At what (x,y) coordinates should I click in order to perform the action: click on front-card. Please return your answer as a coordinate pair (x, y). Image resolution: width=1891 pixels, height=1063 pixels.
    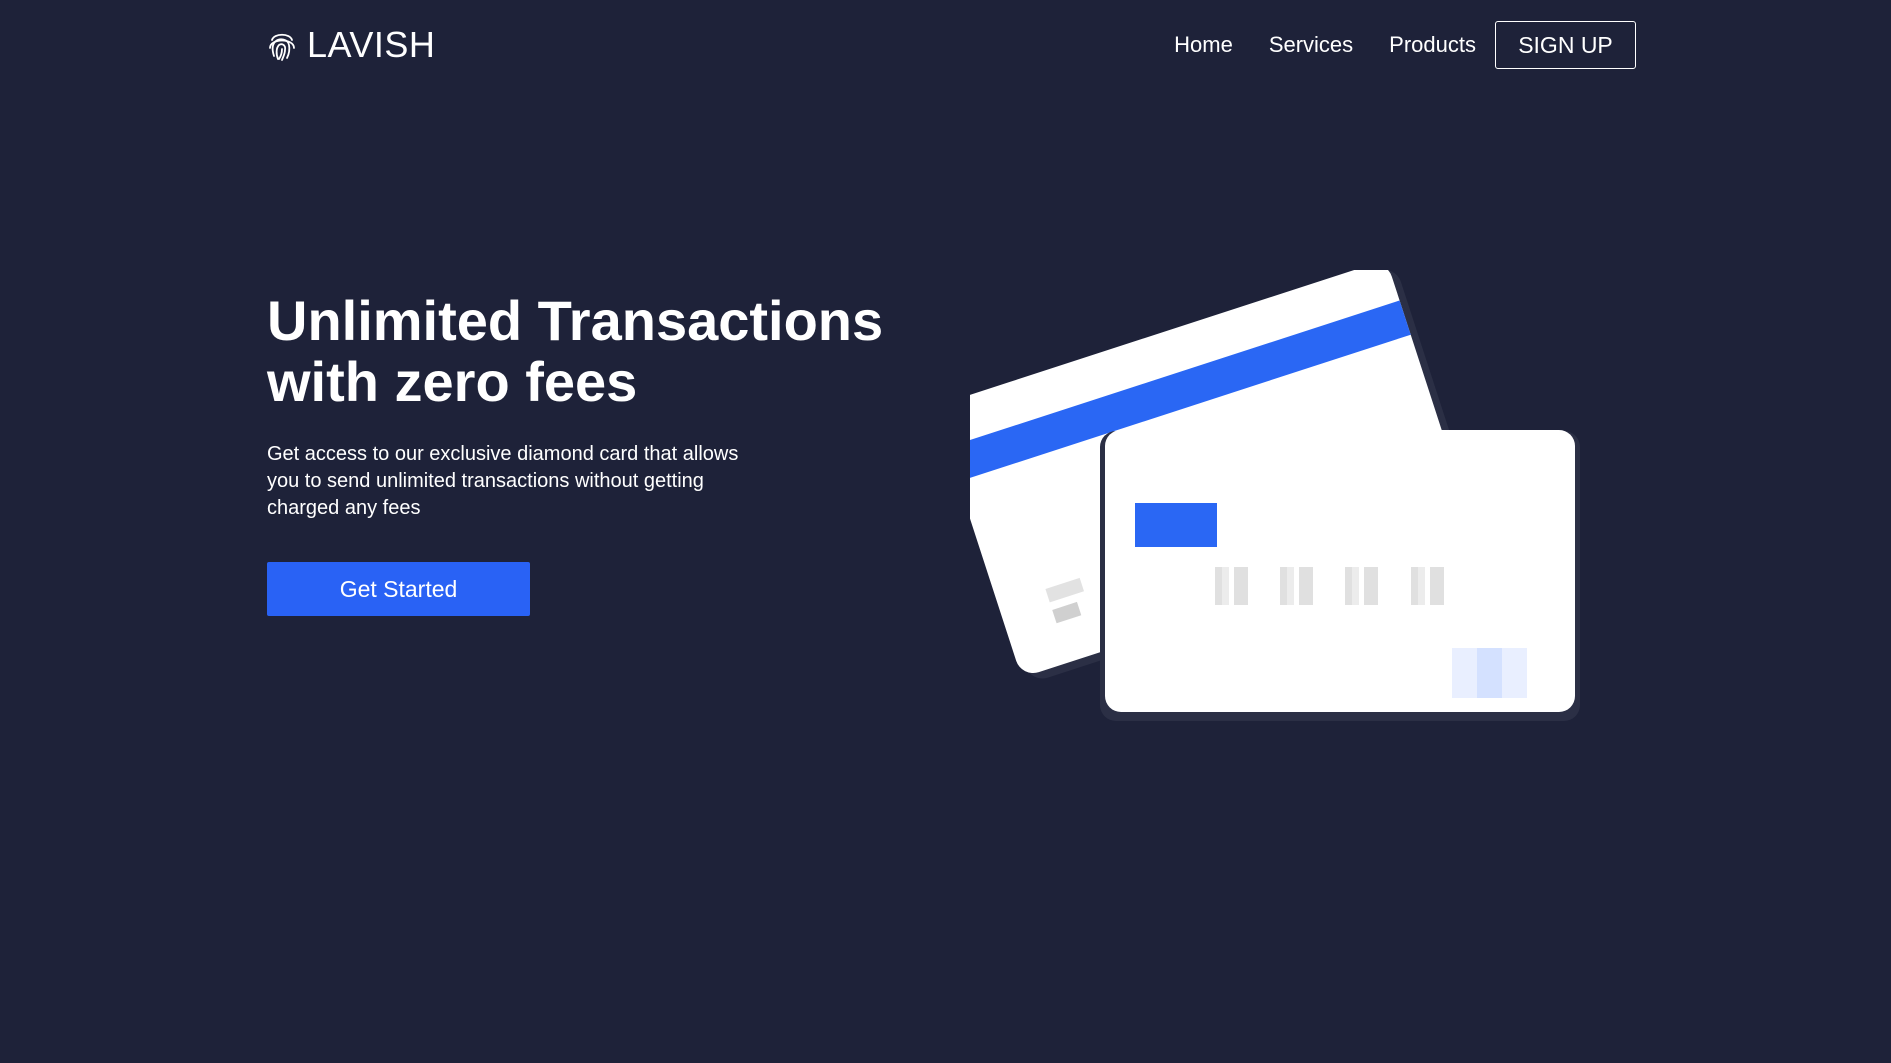
    Looking at the image, I should click on (1340, 575).